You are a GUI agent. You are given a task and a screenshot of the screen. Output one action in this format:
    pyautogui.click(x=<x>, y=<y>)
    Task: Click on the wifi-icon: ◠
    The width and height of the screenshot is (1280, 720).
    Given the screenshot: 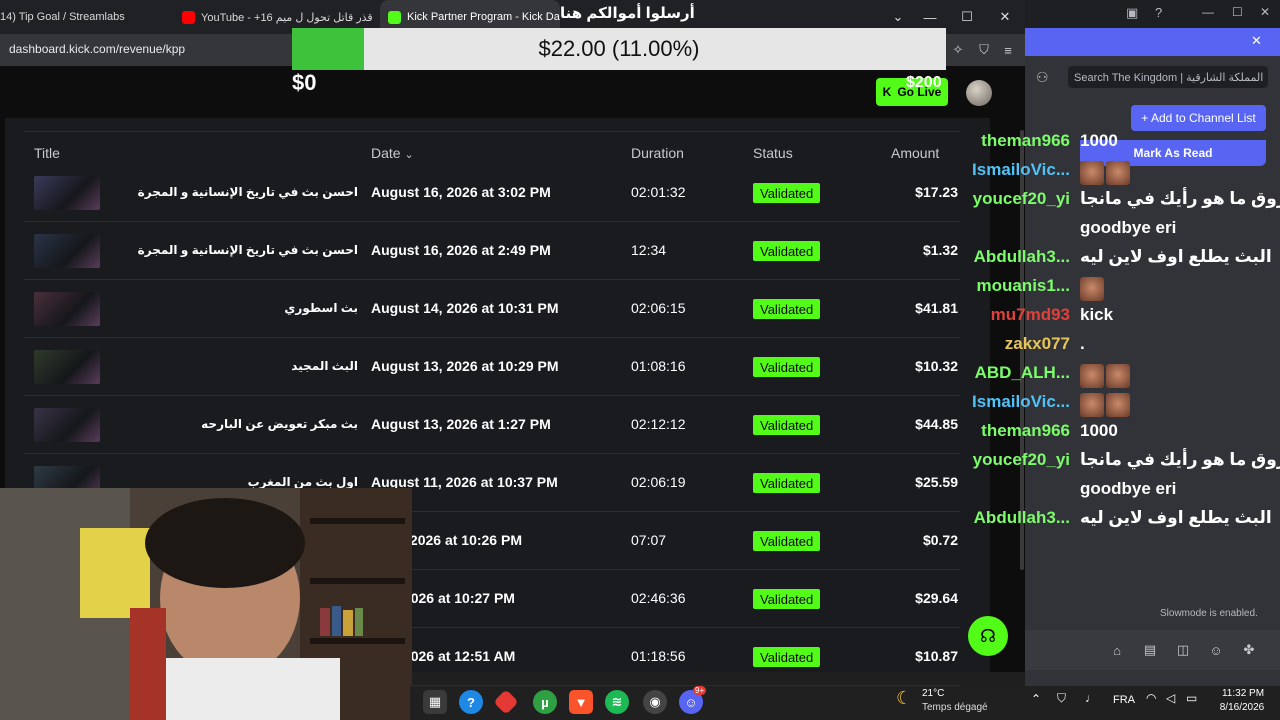 What is the action you would take?
    pyautogui.click(x=1151, y=698)
    